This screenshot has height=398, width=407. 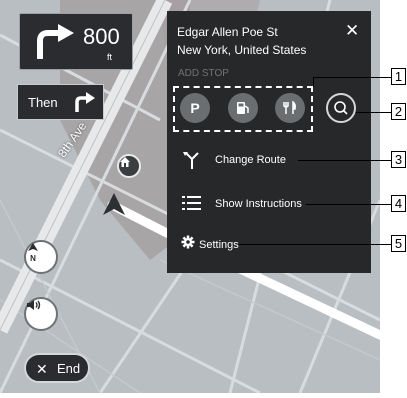 What do you see at coordinates (33, 258) in the screenshot?
I see `svg-text: N` at bounding box center [33, 258].